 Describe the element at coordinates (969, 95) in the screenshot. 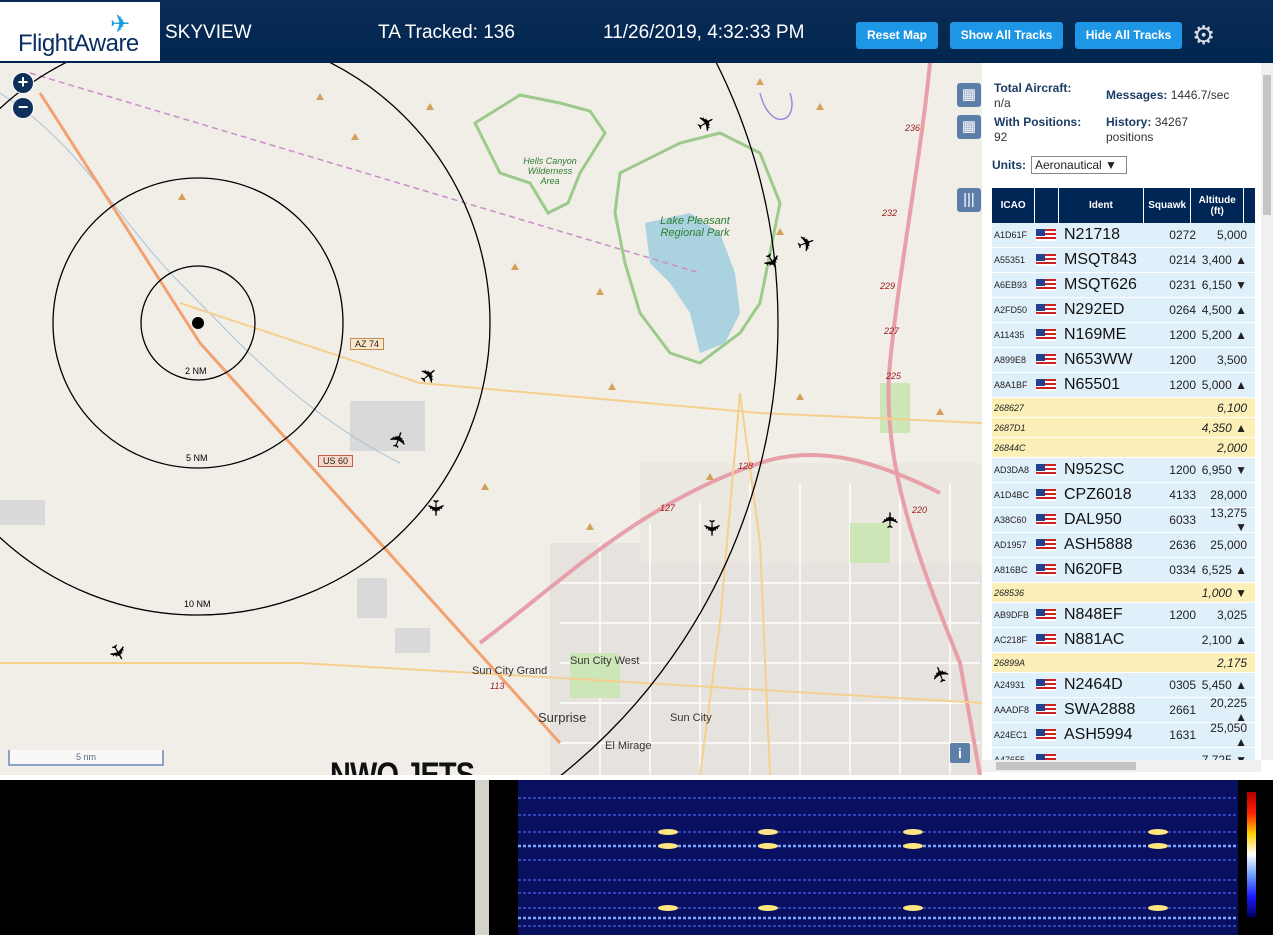

I see `map-layers-icon: ▦` at that location.